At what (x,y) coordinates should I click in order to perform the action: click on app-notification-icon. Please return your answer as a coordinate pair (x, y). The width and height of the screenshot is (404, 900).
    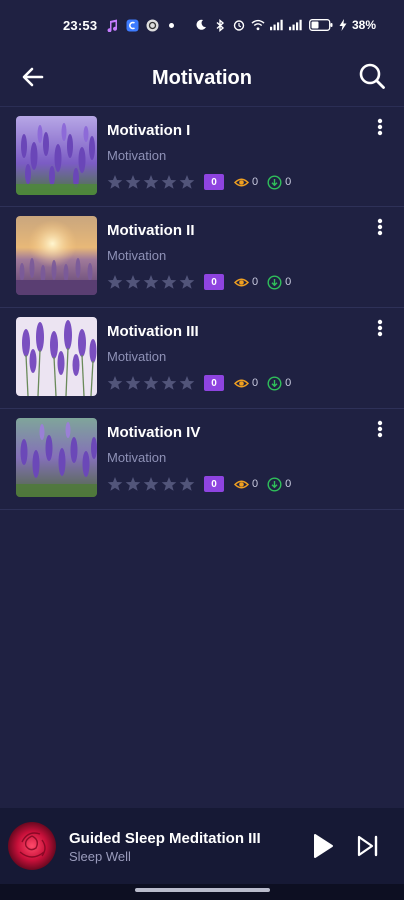
    Looking at the image, I should click on (132, 25).